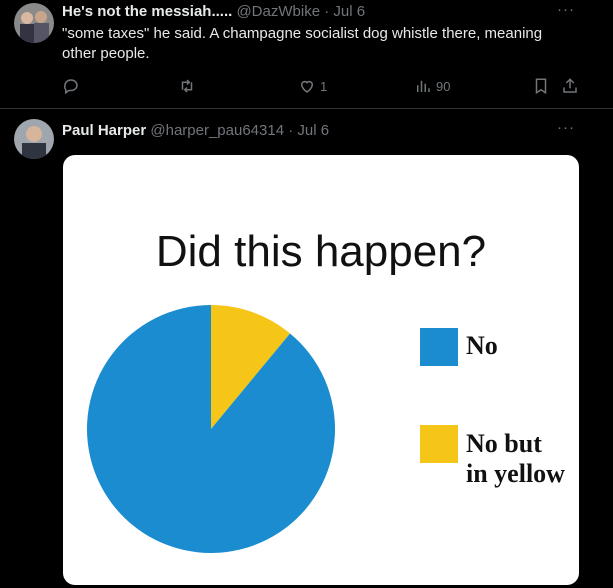 This screenshot has height=588, width=613. Describe the element at coordinates (217, 130) in the screenshot. I see `user-handle: @harper_pau64314` at that location.